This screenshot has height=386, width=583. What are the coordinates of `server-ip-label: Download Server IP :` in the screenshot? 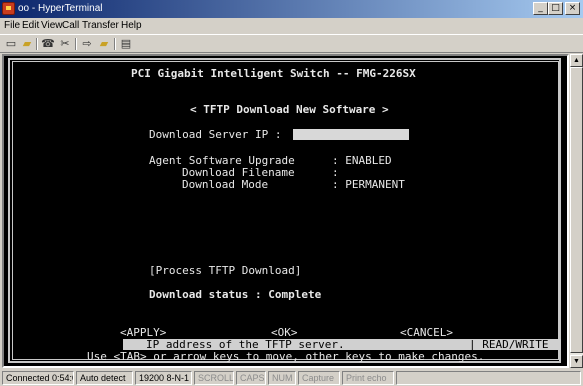 It's located at (215, 134).